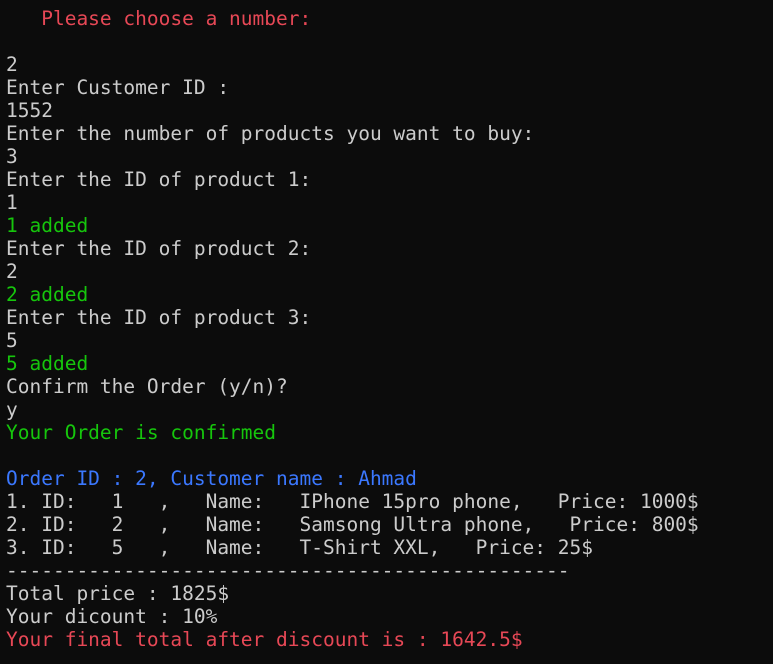 The width and height of the screenshot is (773, 664). Describe the element at coordinates (118, 87) in the screenshot. I see `customer-id-prompt: Enter Customer ID :` at that location.